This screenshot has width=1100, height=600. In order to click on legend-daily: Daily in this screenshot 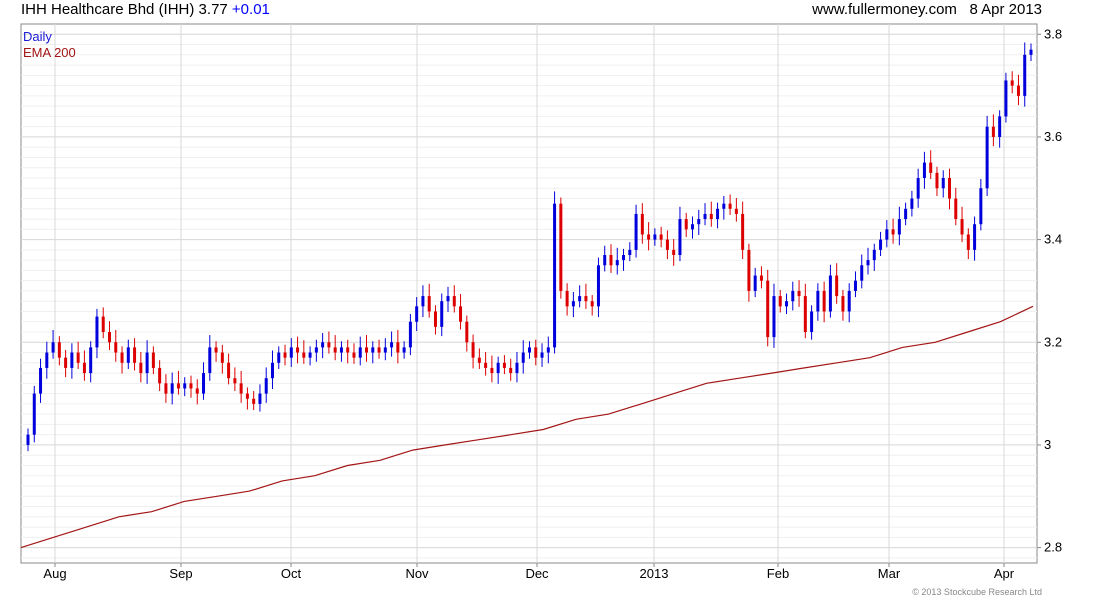, I will do `click(37, 36)`.